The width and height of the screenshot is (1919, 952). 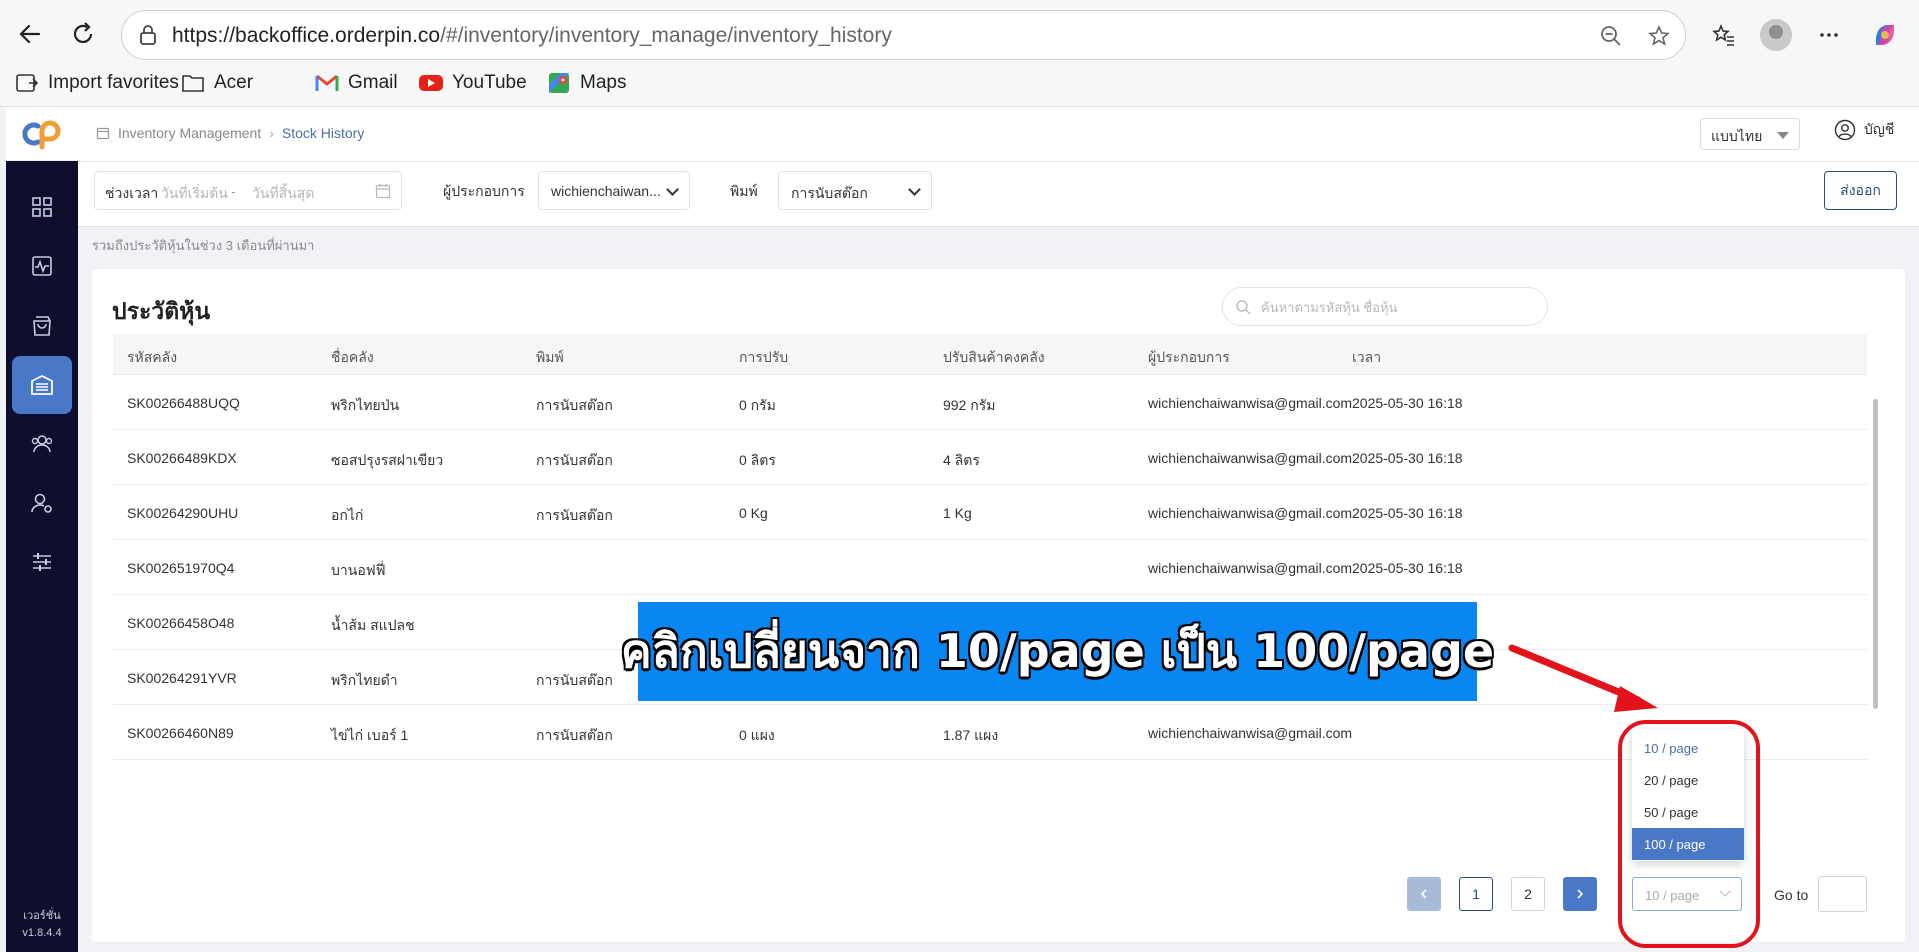 What do you see at coordinates (1842, 894) in the screenshot?
I see `goto-page-input` at bounding box center [1842, 894].